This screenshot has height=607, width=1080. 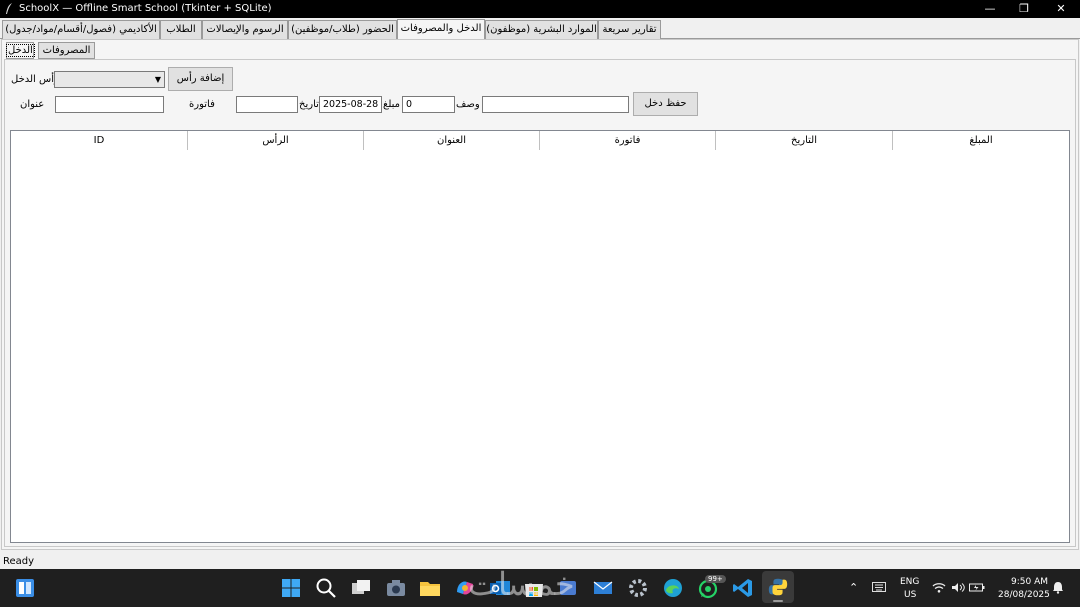 I want to click on notification-badge: 99+, so click(x=715, y=579).